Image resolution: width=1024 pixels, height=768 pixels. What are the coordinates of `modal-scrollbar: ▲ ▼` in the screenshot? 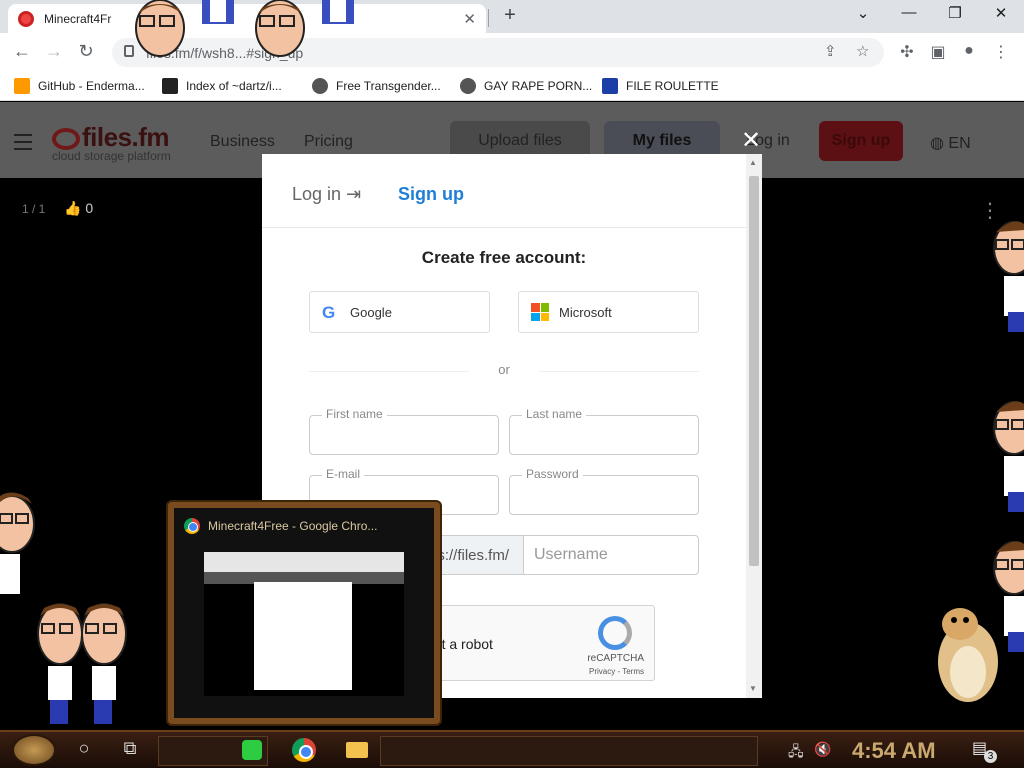 It's located at (754, 426).